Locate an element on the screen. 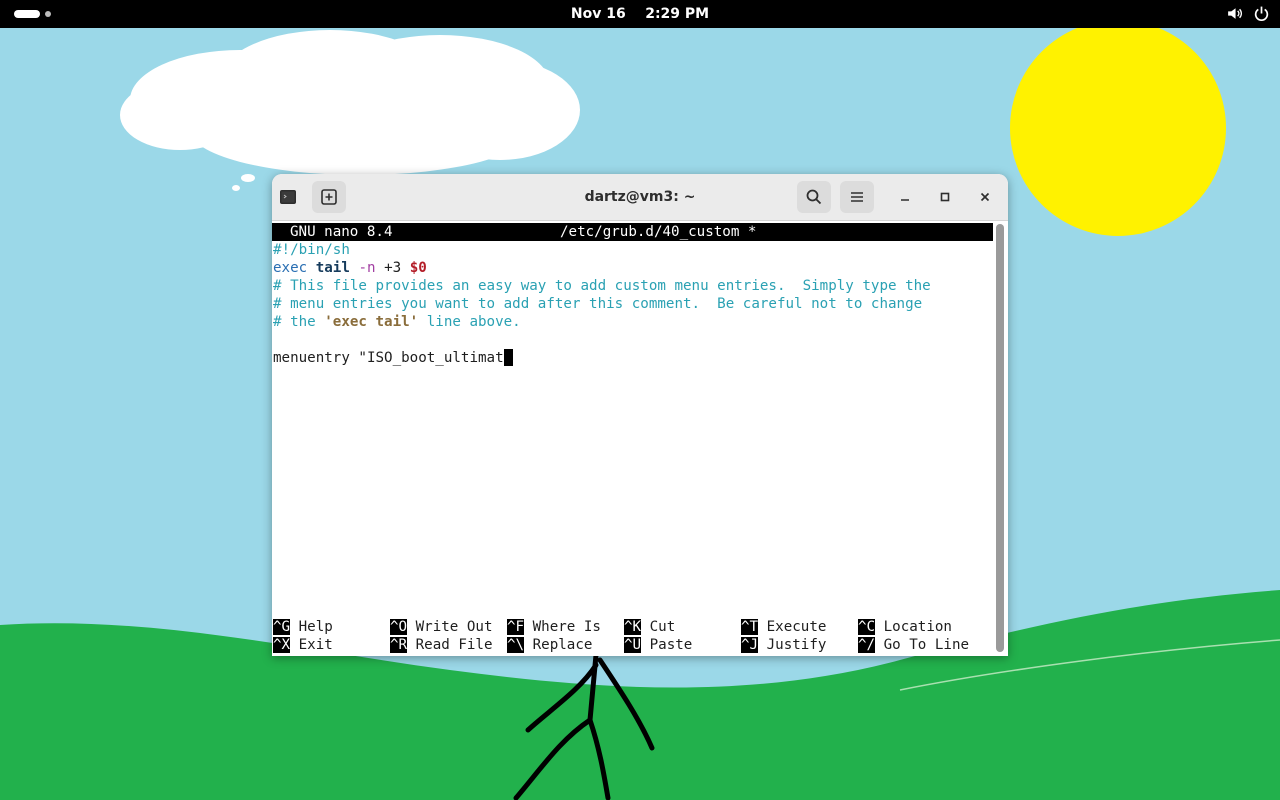 This screenshot has width=1280, height=800. editor-line-7: menuentry "ISO_boot_ultimat is located at coordinates (393, 358).